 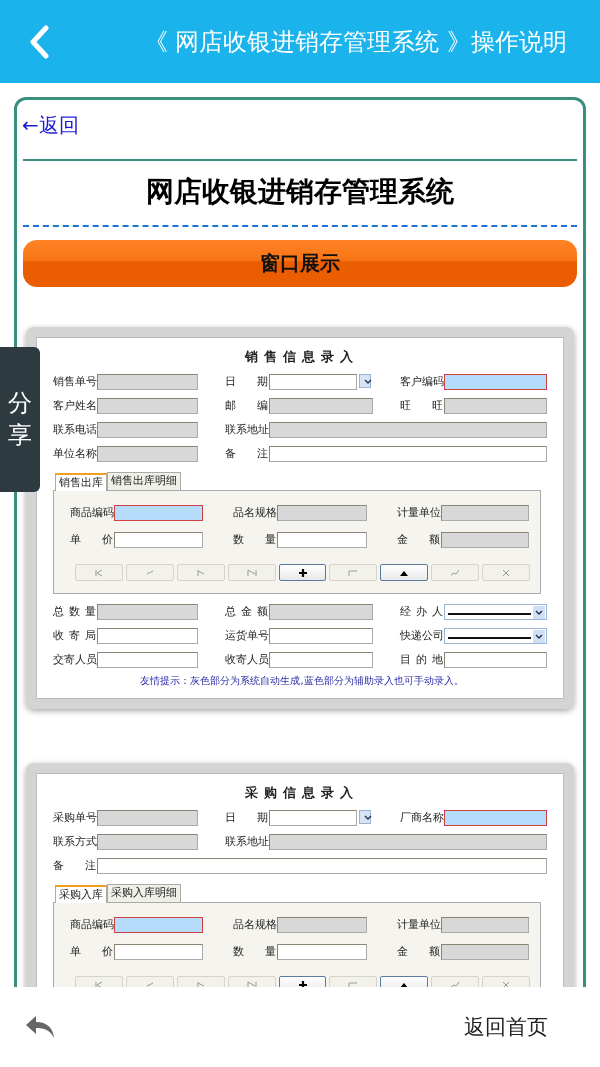 I want to click on field-label: 运货单号, so click(x=246, y=636).